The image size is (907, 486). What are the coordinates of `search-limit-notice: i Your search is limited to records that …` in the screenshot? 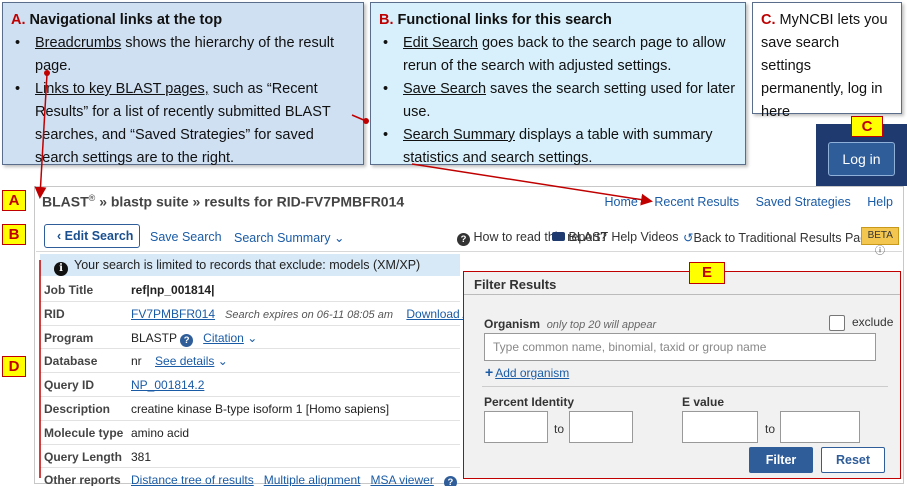 It's located at (250, 265).